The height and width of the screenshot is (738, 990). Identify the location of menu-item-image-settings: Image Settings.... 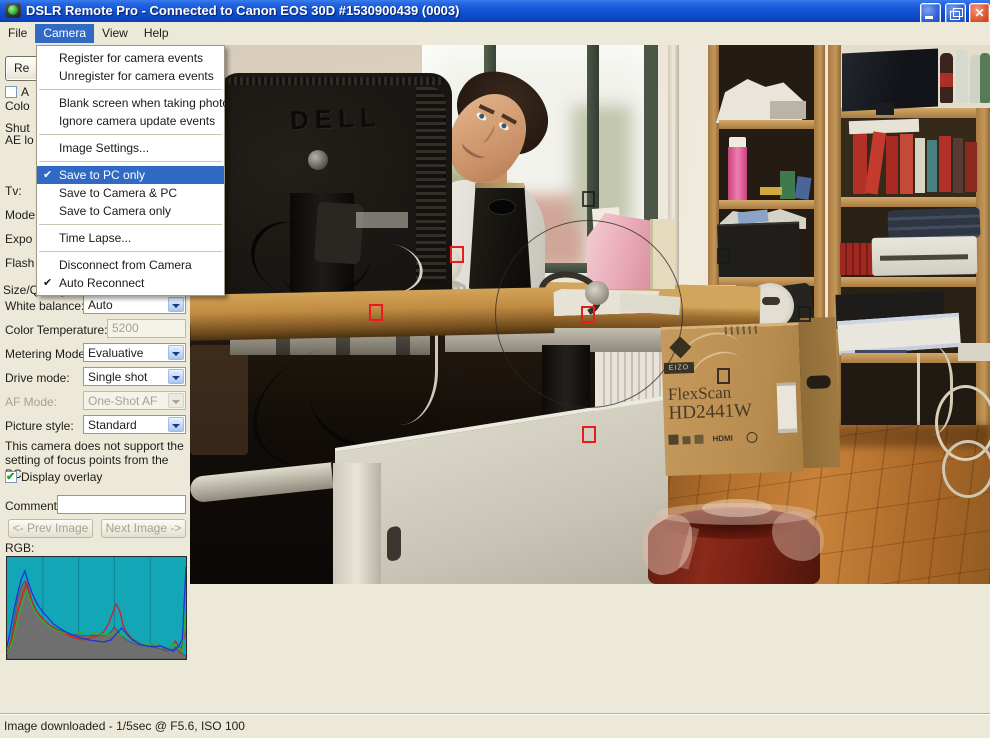
(130, 148).